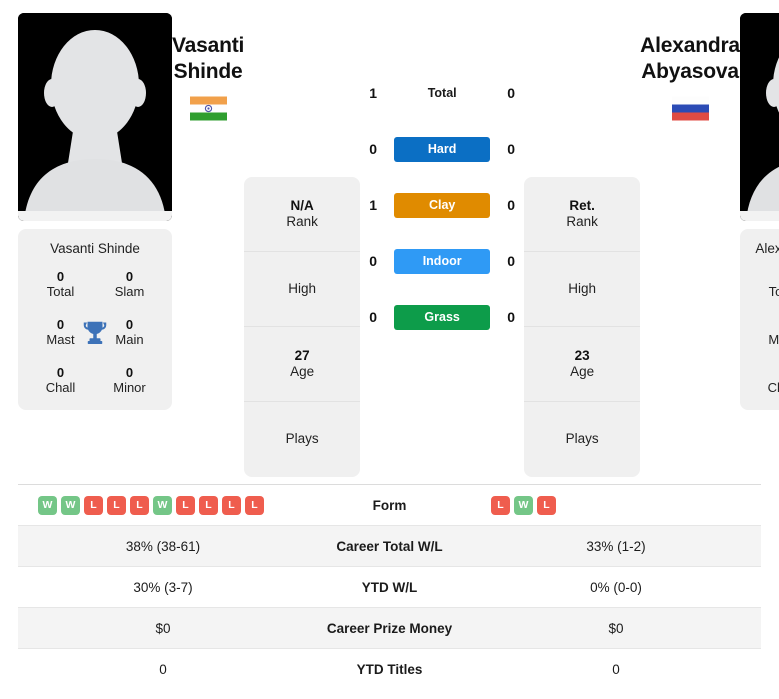 This screenshot has height=699, width=779. Describe the element at coordinates (95, 248) in the screenshot. I see `left-player-card-name: Vasanti Shinde` at that location.